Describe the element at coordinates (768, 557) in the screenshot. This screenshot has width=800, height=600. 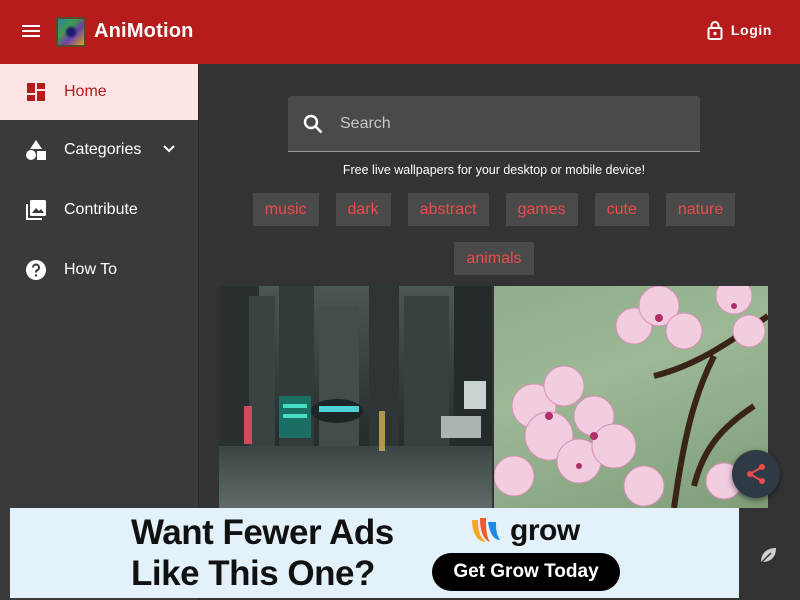
I see `leaf-icon` at that location.